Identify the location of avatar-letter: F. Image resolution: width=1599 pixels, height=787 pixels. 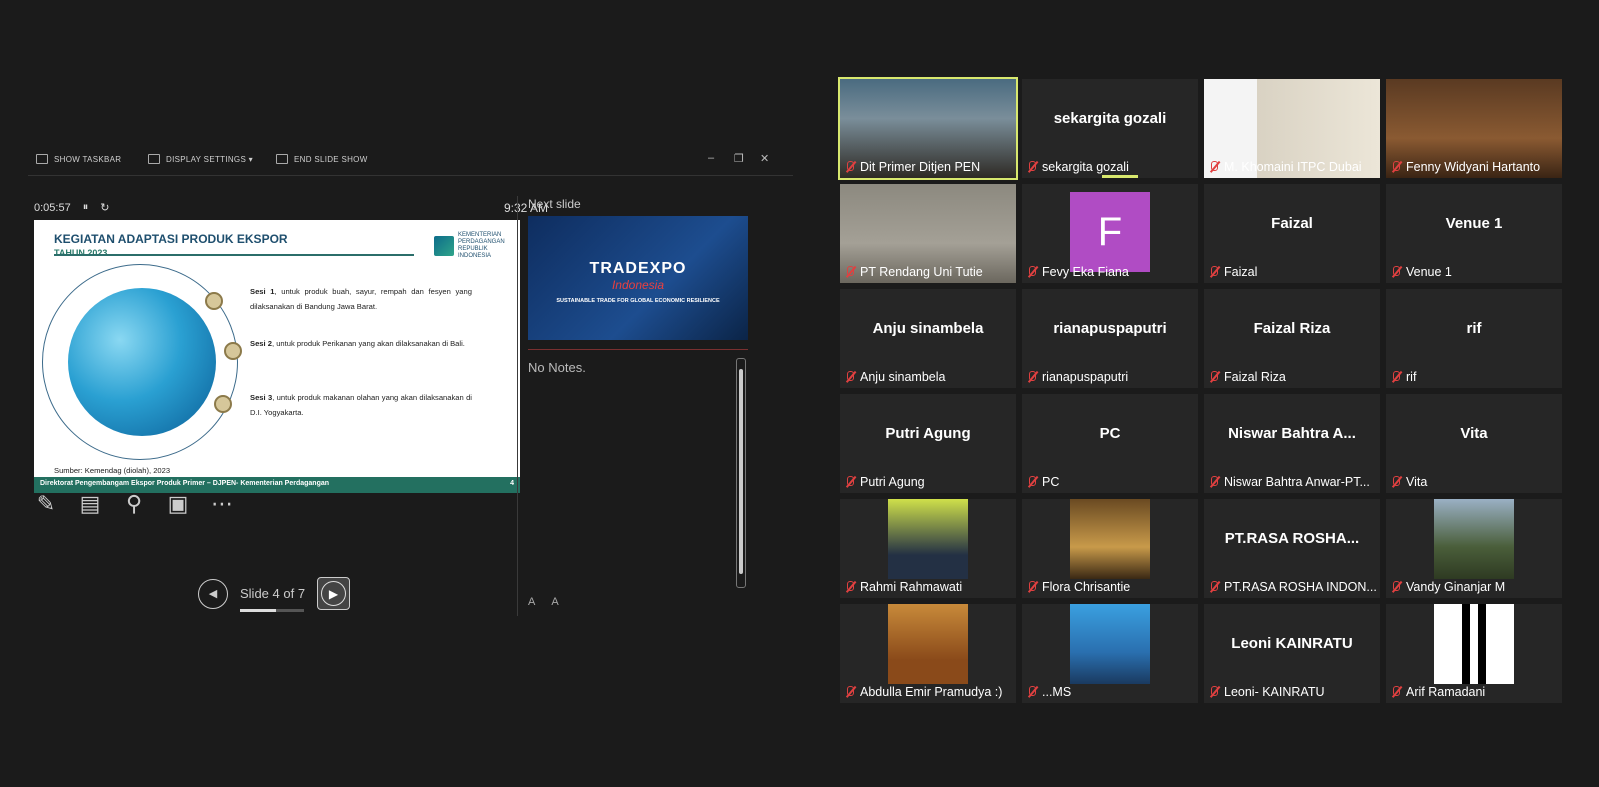
(1110, 232).